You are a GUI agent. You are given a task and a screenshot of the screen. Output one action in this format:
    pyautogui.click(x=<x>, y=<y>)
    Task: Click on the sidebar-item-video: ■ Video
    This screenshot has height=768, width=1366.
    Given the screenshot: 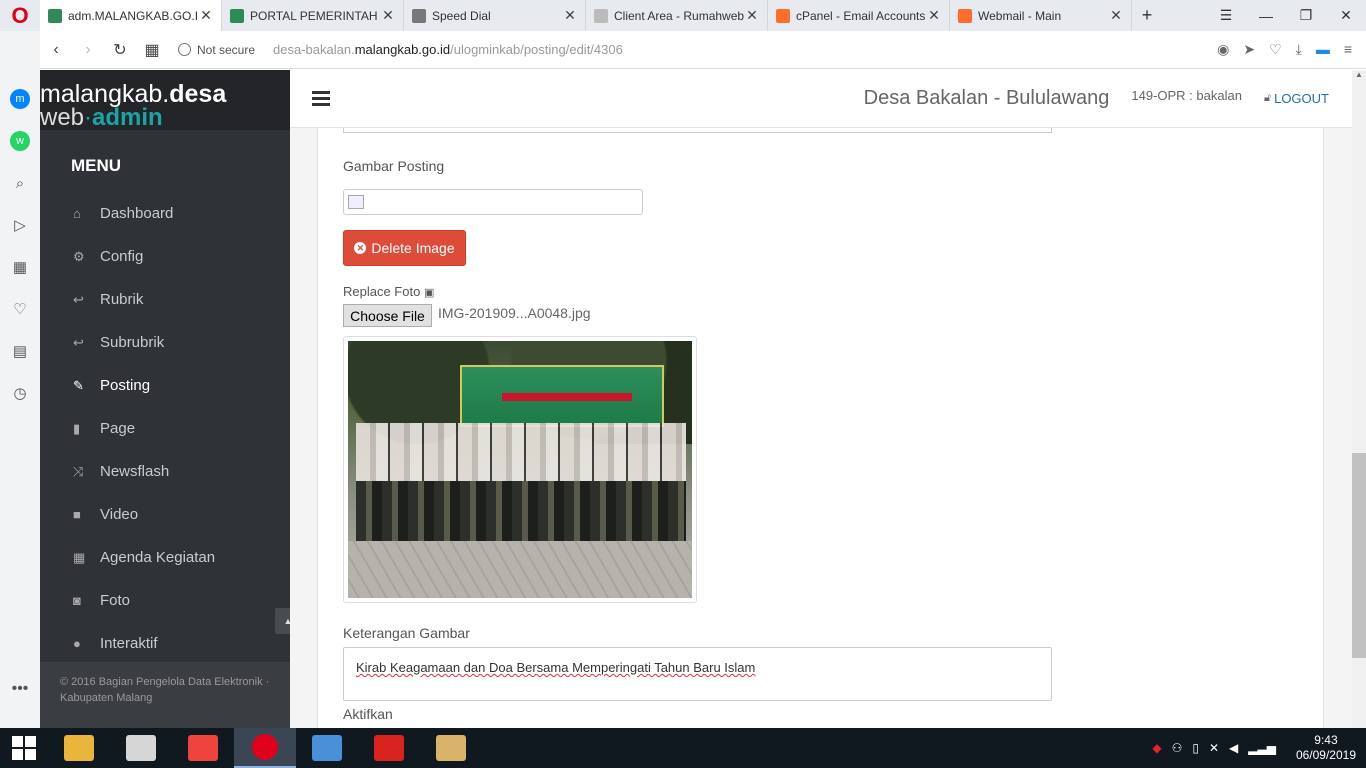 What is the action you would take?
    pyautogui.click(x=165, y=514)
    